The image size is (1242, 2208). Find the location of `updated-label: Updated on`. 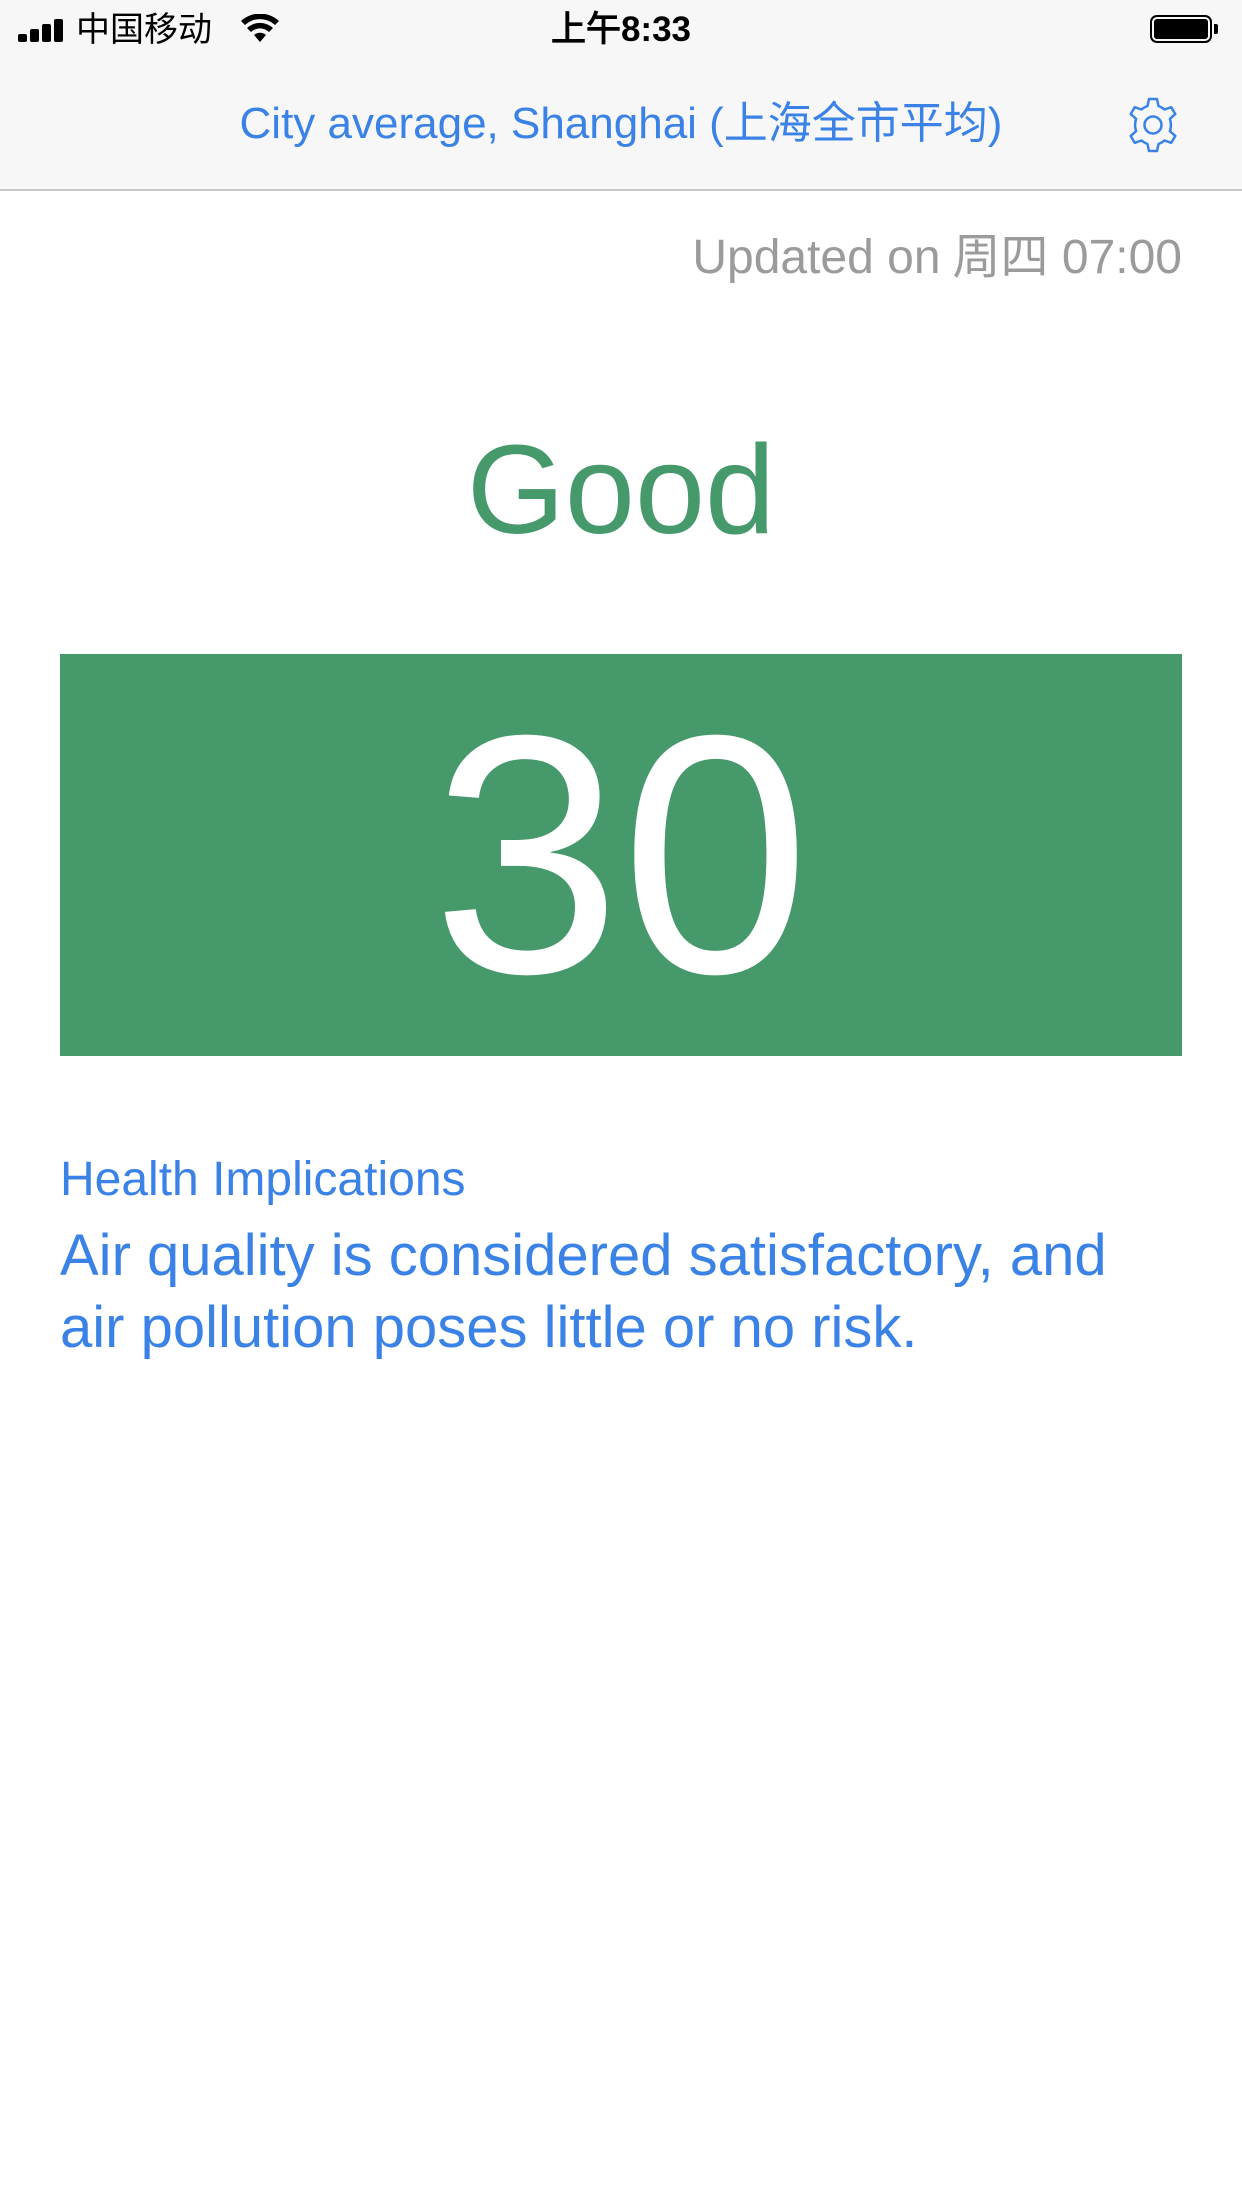

updated-label: Updated on is located at coordinates (816, 257).